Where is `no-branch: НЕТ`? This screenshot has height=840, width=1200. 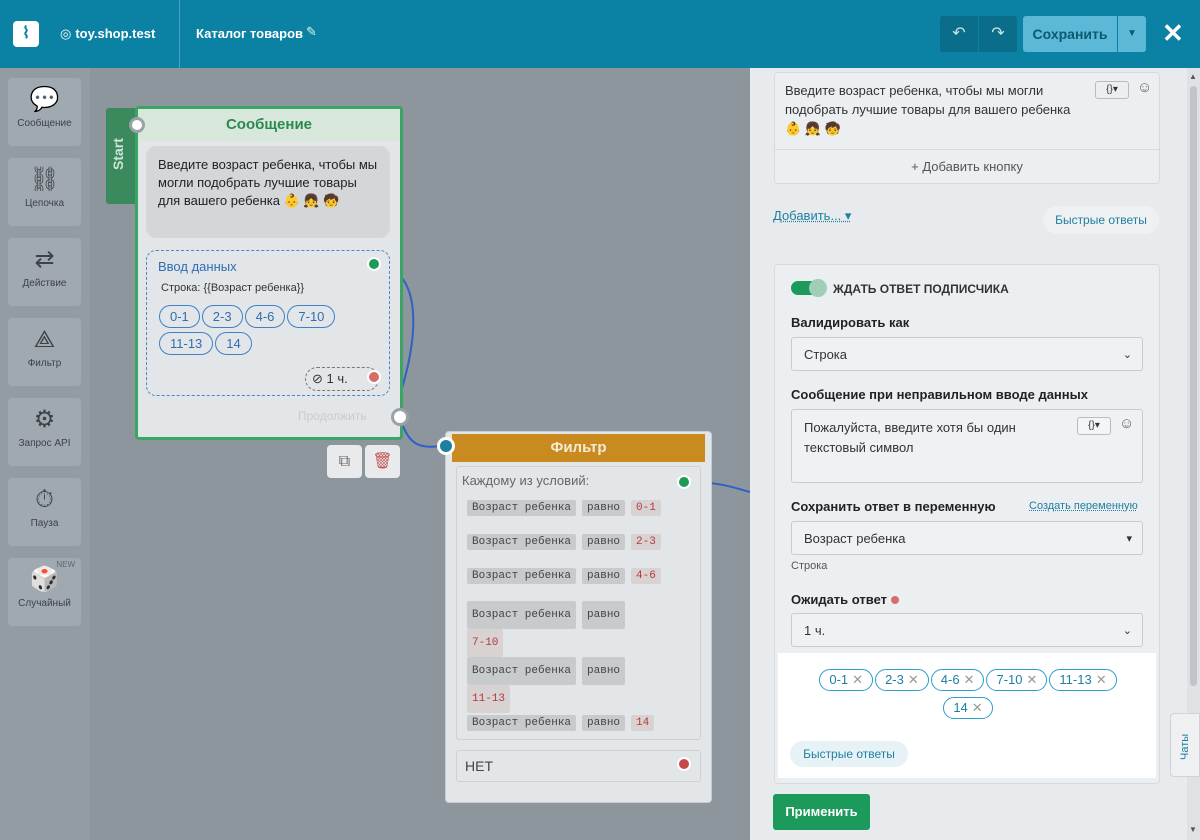 no-branch: НЕТ is located at coordinates (578, 766).